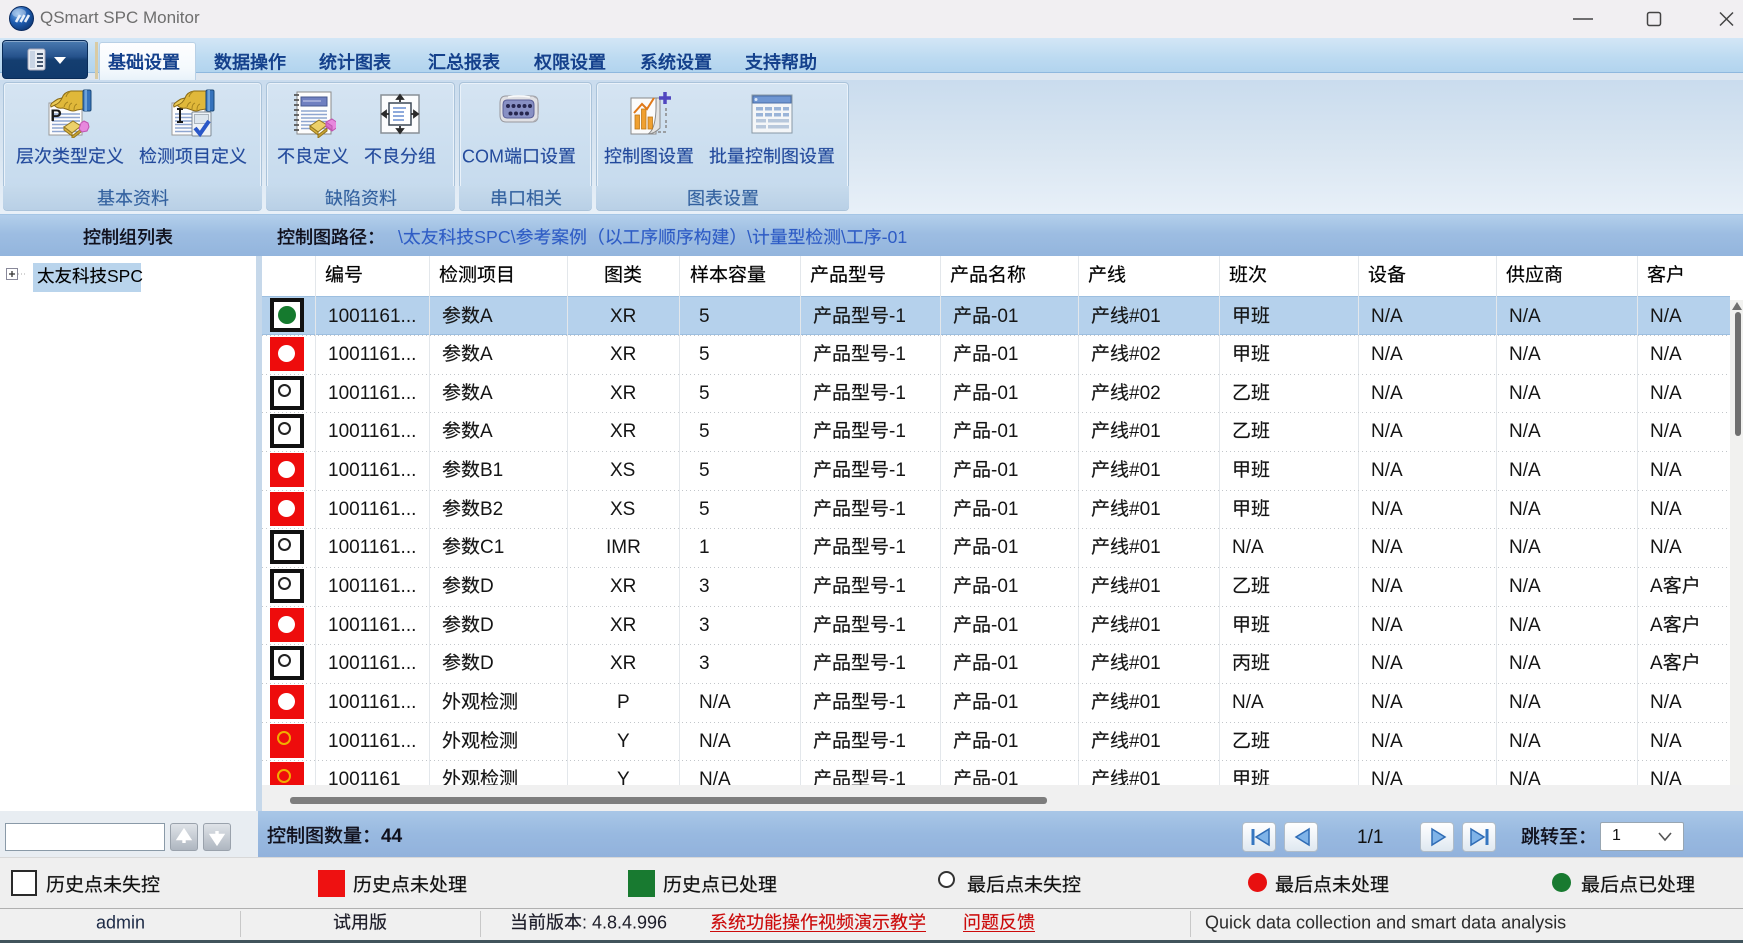 The width and height of the screenshot is (1743, 943). What do you see at coordinates (623, 547) in the screenshot?
I see `svg-text: IMR` at bounding box center [623, 547].